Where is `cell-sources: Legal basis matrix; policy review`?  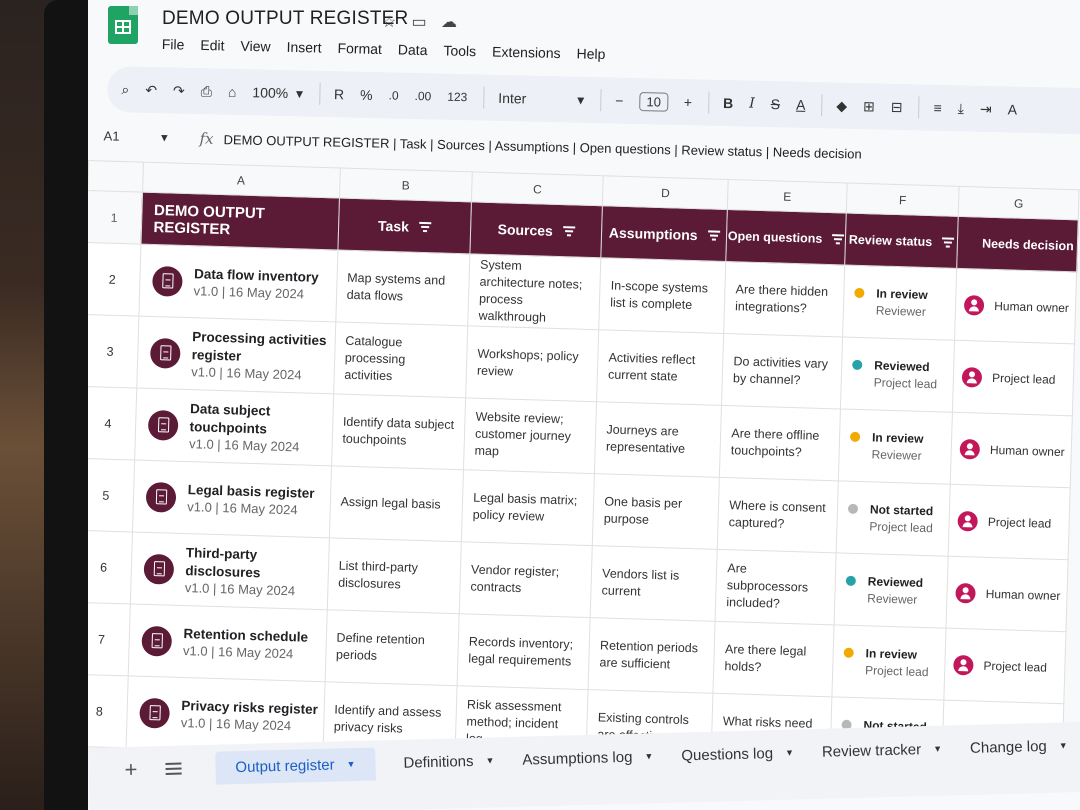
cell-sources: Legal basis matrix; policy review is located at coordinates (528, 507).